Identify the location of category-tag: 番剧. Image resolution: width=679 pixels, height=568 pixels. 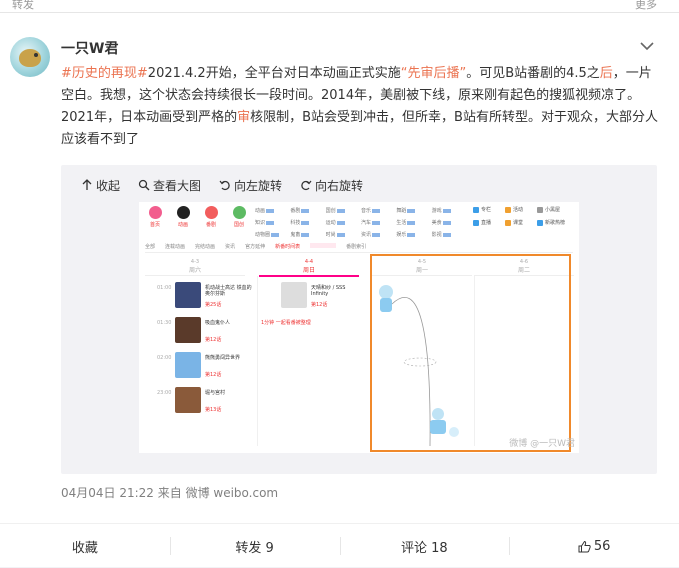
(306, 210).